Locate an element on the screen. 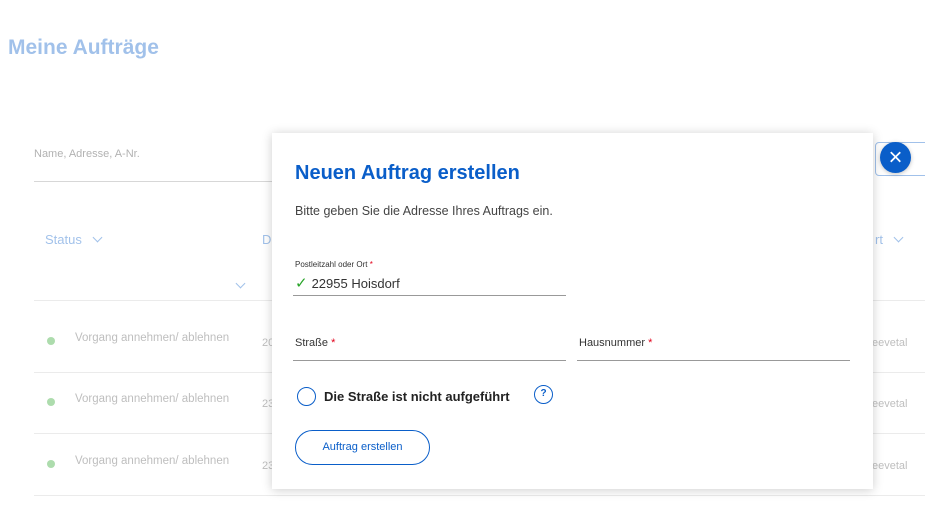  street-field: Straße * is located at coordinates (429, 345).